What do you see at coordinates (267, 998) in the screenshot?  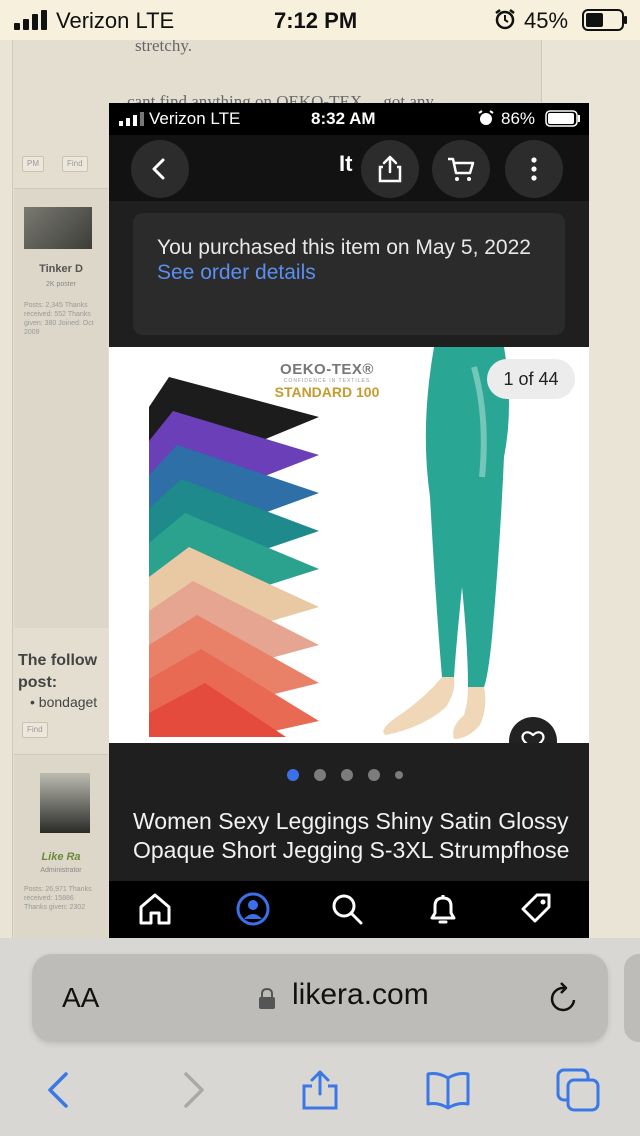 I see `lock-icon` at bounding box center [267, 998].